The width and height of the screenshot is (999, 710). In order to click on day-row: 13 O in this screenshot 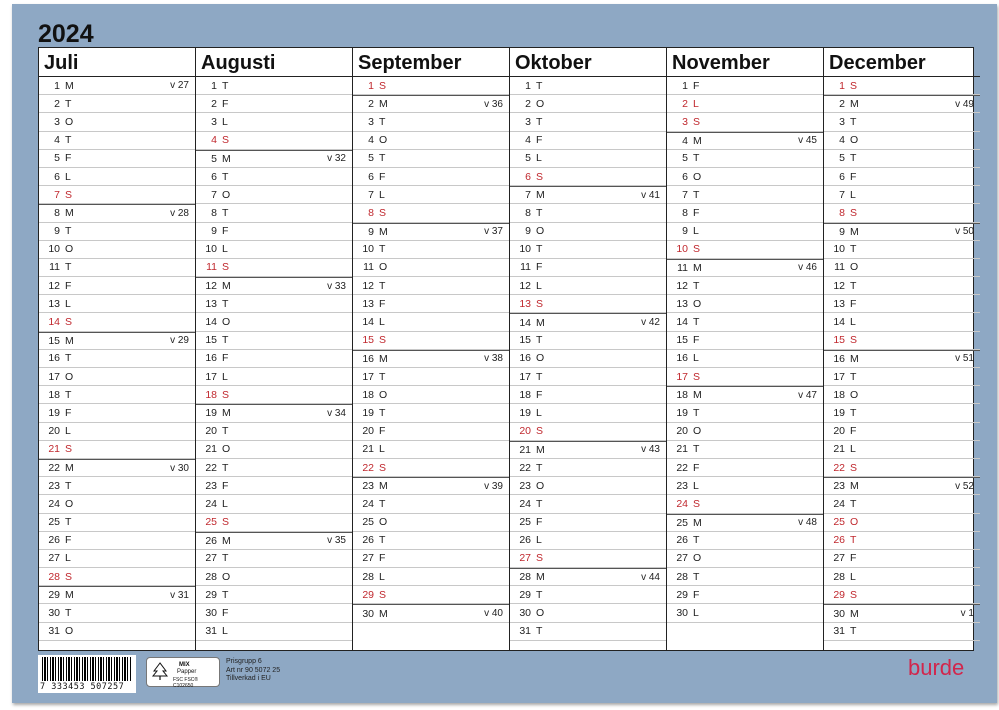, I will do `click(745, 304)`.